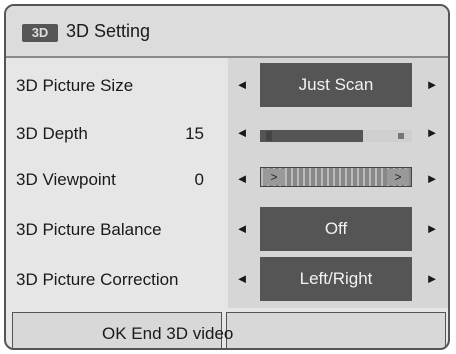 The width and height of the screenshot is (456, 354). I want to click on row-3d-viewpoint: 3D Viewpoint 0 ◄ > > ►, so click(227, 180).